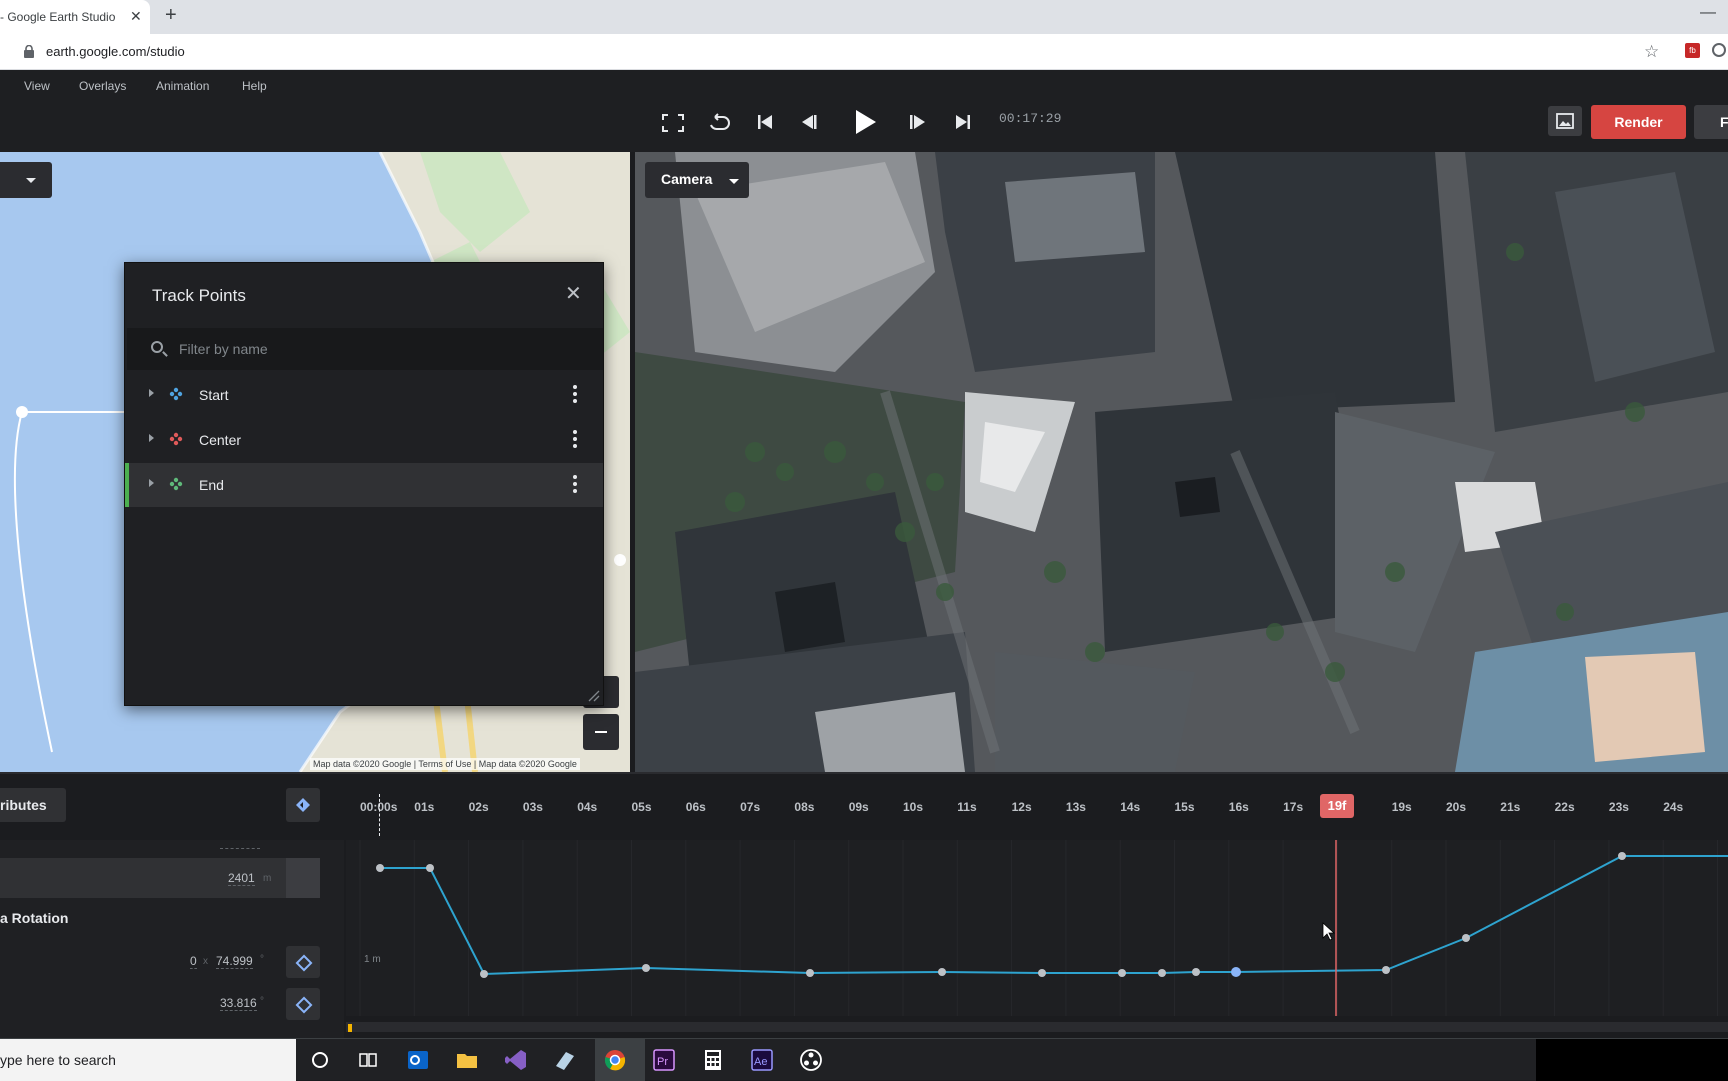 This screenshot has width=1728, height=1081. What do you see at coordinates (364, 395) in the screenshot?
I see `track-point-row-start: Start` at bounding box center [364, 395].